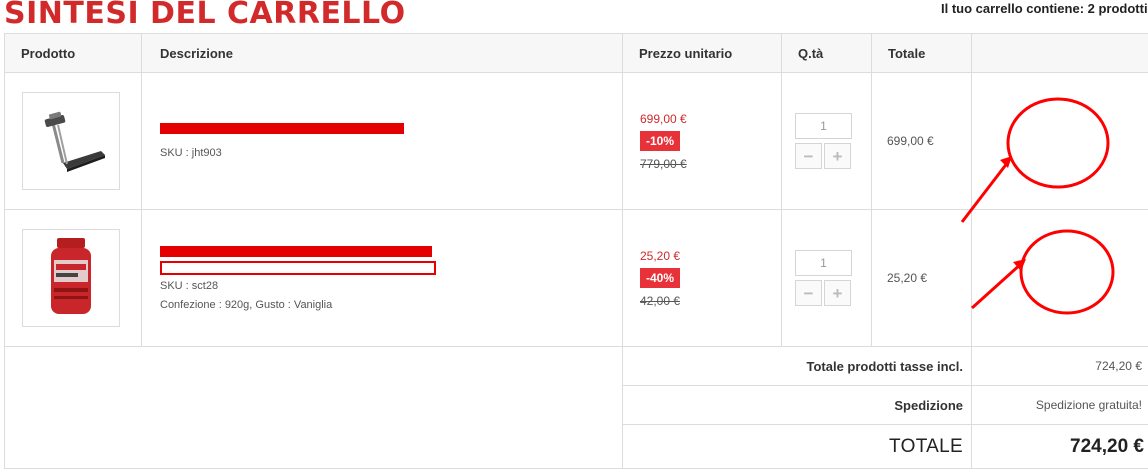  I want to click on summary-total-value: 724,20 €, so click(1059, 446).